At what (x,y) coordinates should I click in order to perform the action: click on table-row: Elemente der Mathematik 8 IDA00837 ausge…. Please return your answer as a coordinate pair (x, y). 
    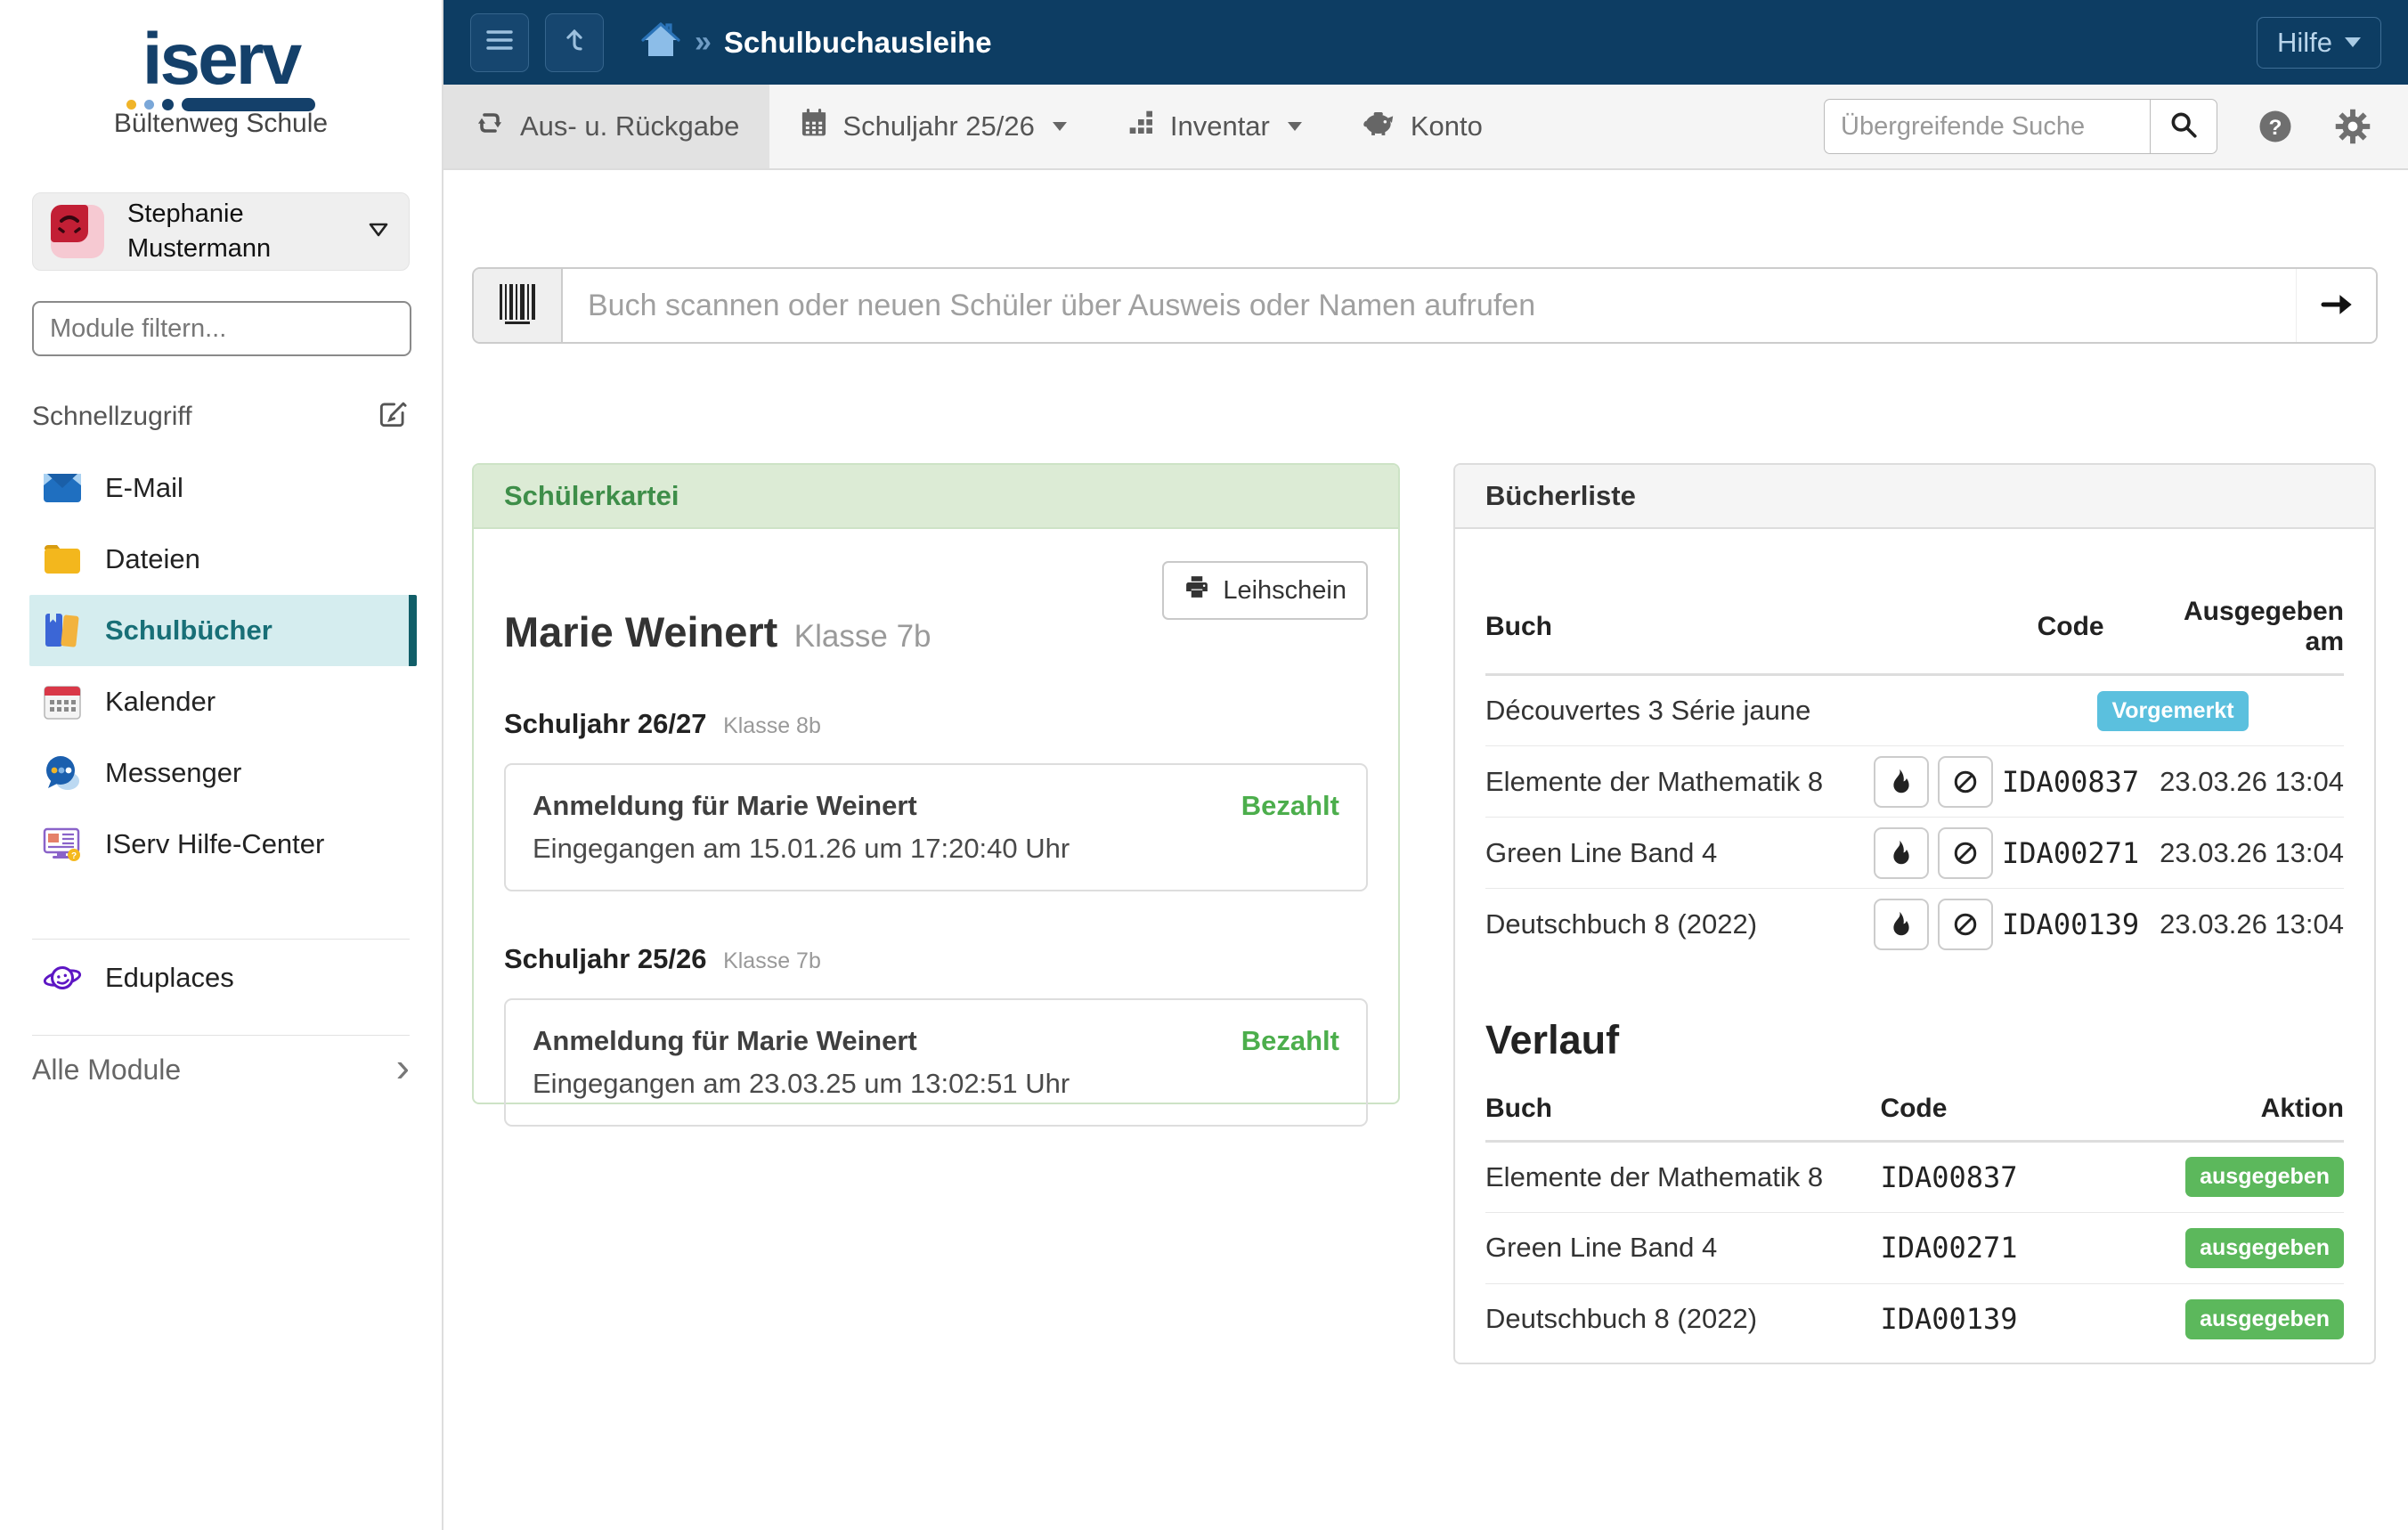
    Looking at the image, I should click on (1915, 1177).